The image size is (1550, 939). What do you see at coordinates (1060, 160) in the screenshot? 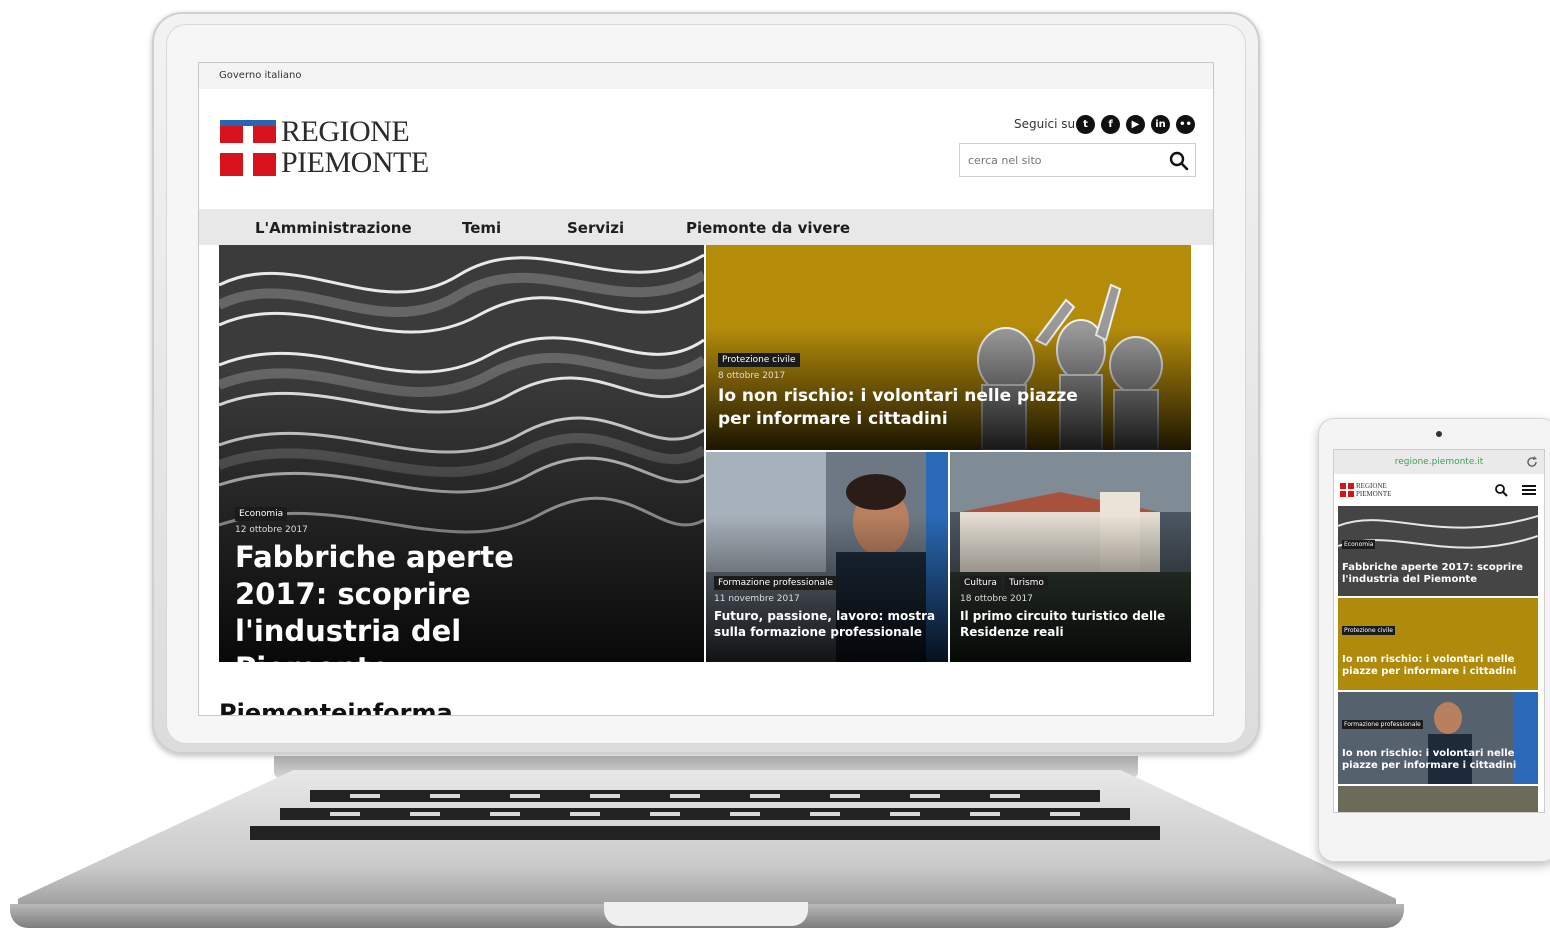
I see `search-input` at bounding box center [1060, 160].